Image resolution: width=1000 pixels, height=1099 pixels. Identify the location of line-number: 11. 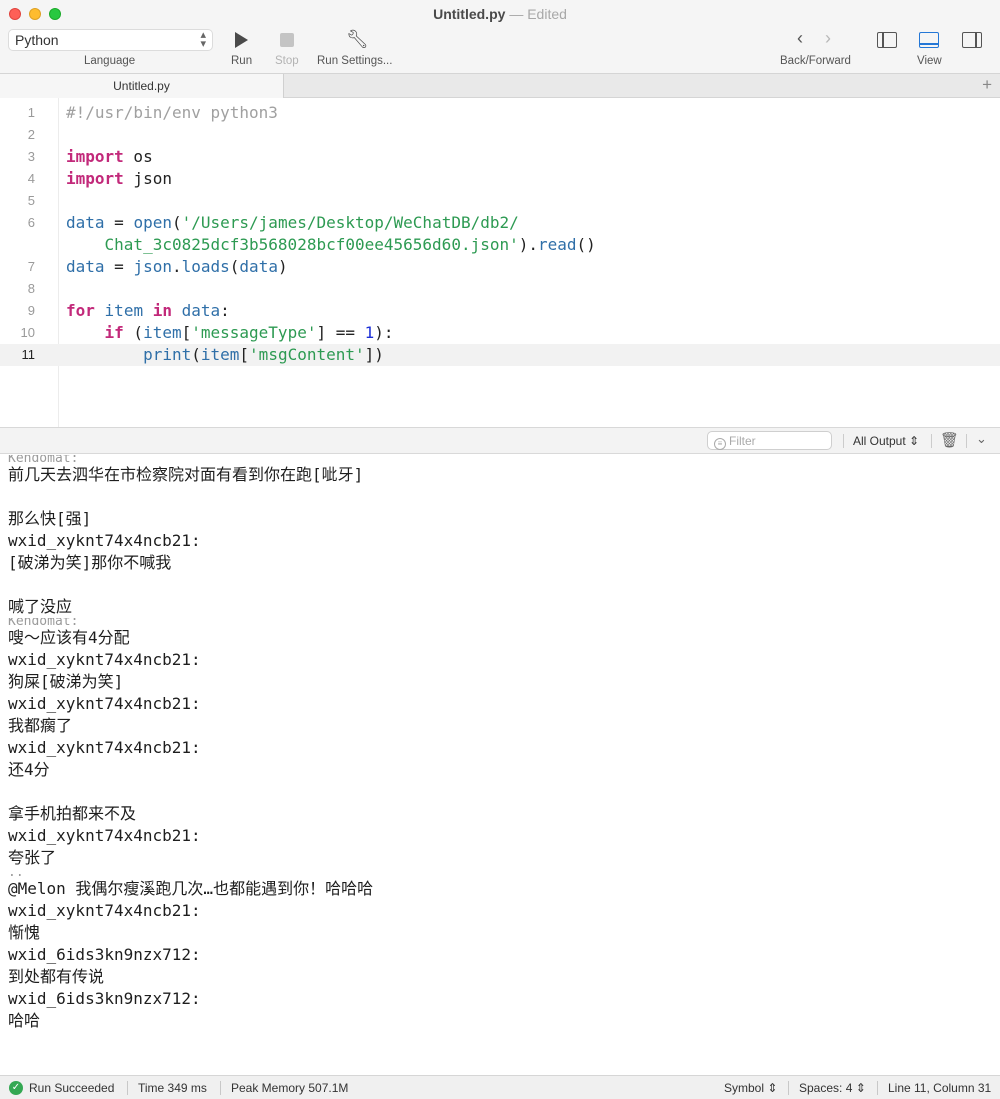
(28, 354).